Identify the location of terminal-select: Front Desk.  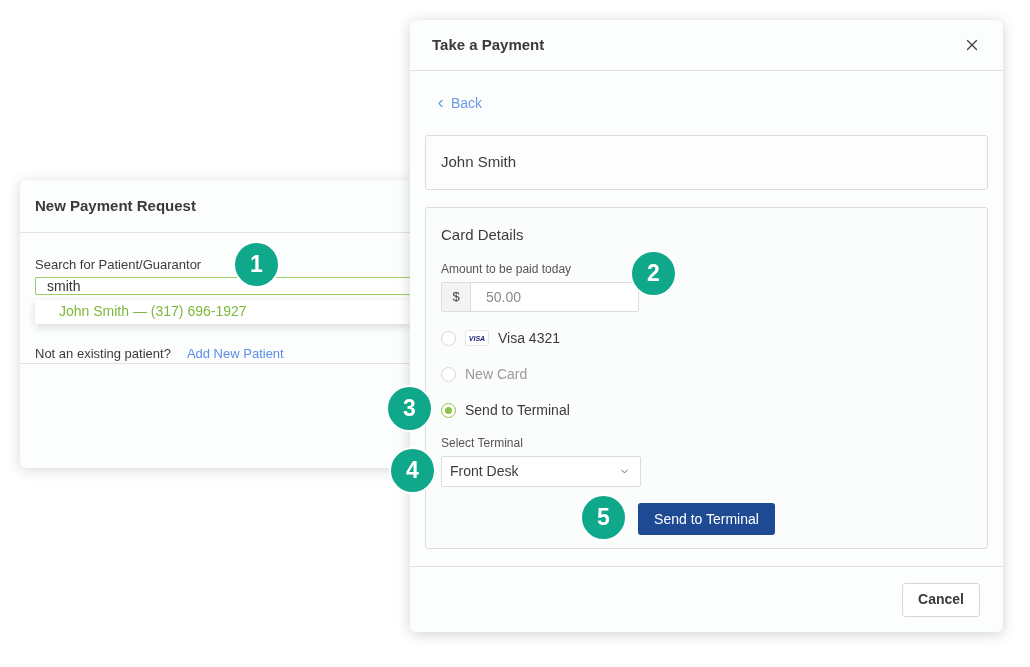
(541, 471).